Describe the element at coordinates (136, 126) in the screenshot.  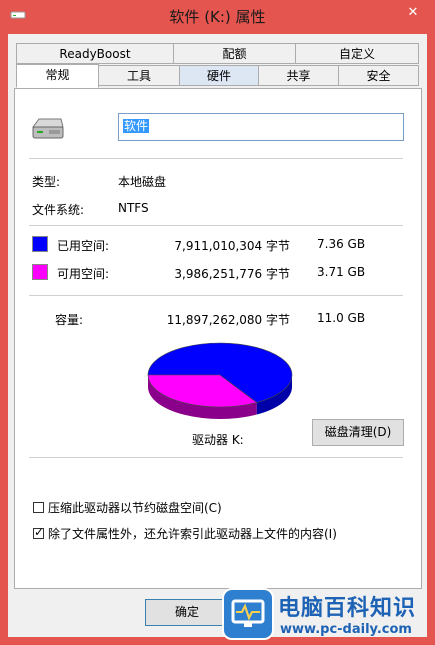
I see `drive-name-text: 软件` at that location.